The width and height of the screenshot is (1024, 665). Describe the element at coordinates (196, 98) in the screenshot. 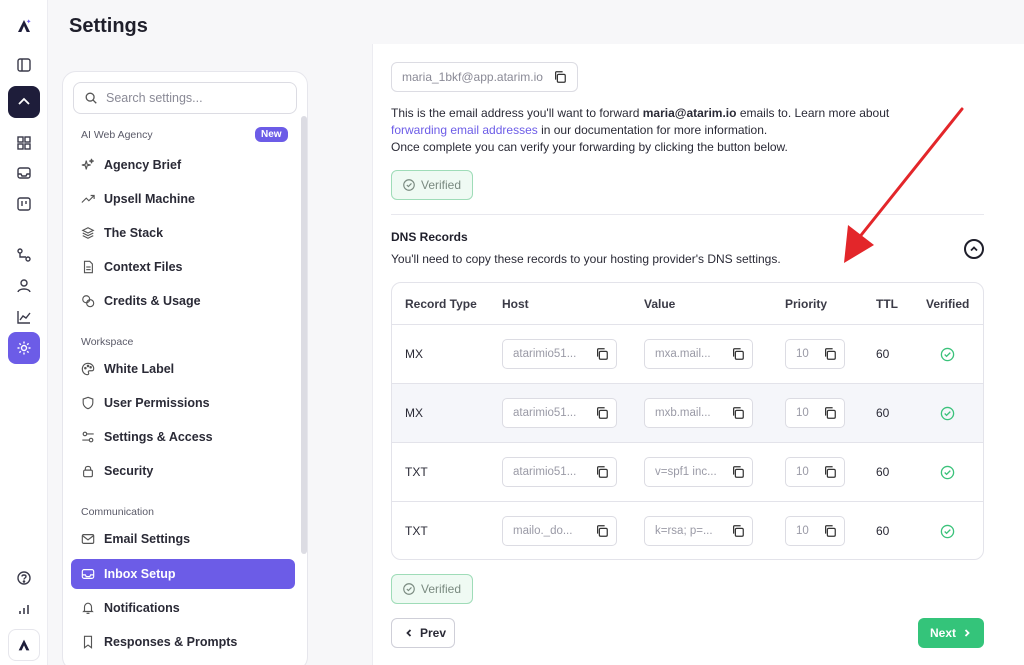

I see `search-input` at that location.